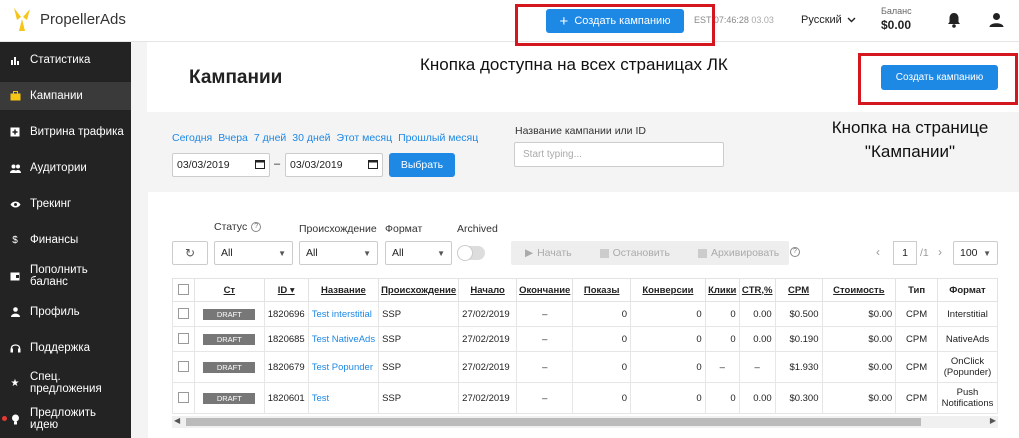 The height and width of the screenshot is (438, 1019). What do you see at coordinates (65, 96) in the screenshot?
I see `sidebar-item-campaigns: Кампании` at bounding box center [65, 96].